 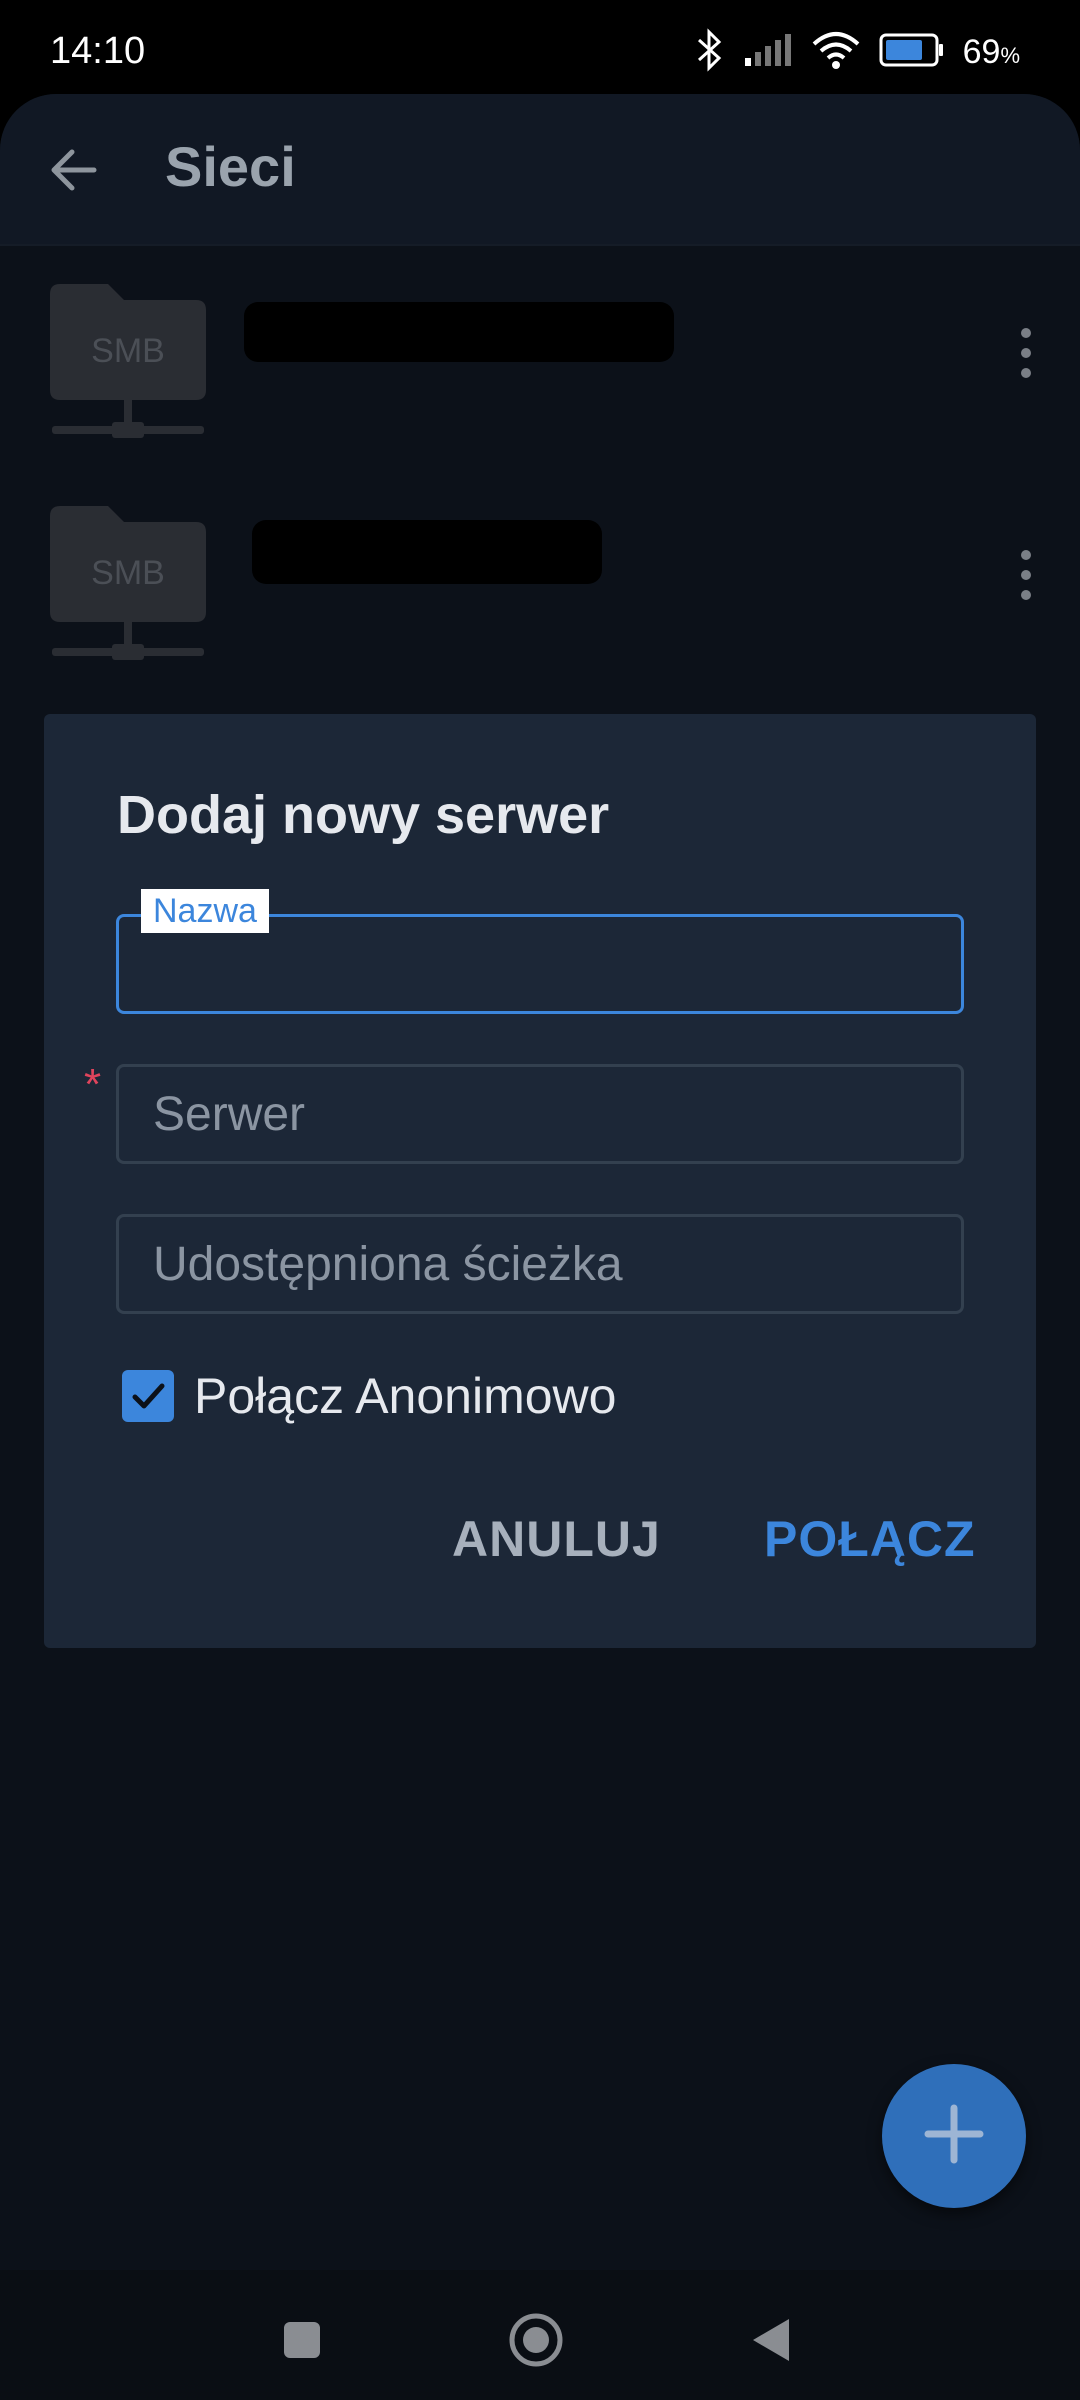 I want to click on anonymous-checkbox, so click(x=148, y=1396).